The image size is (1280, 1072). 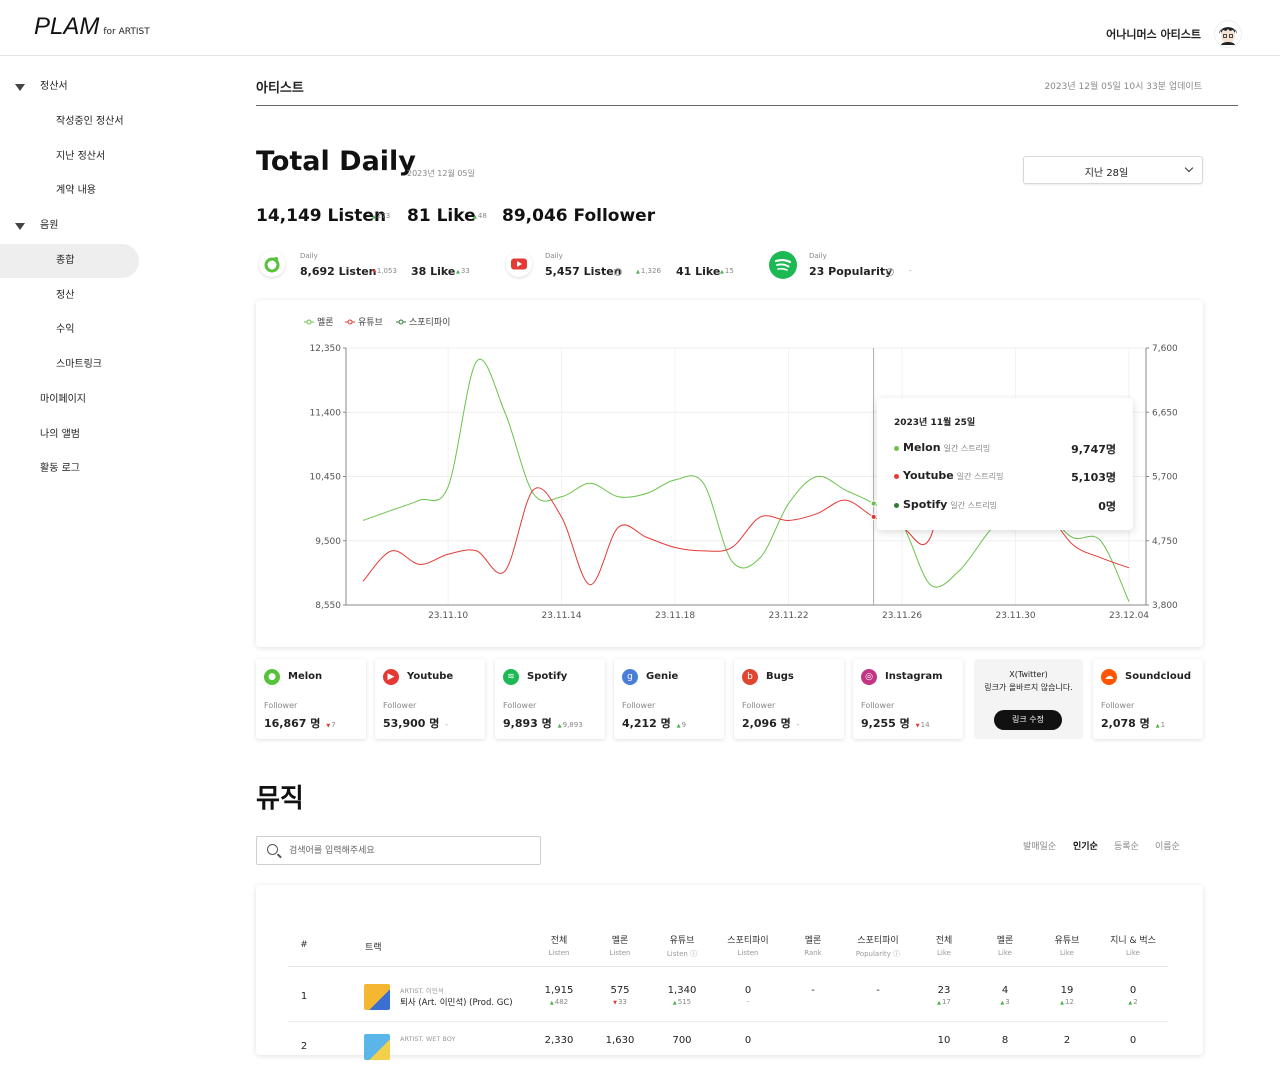 What do you see at coordinates (304, 945) in the screenshot?
I see `column-header: #` at bounding box center [304, 945].